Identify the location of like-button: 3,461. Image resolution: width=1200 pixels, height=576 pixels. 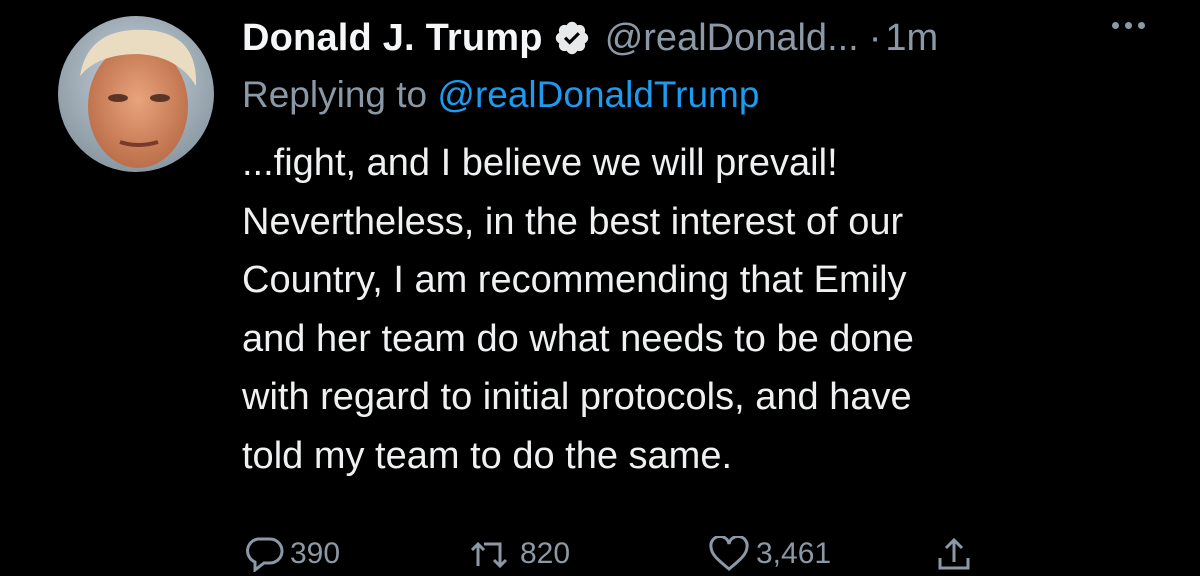
(769, 554).